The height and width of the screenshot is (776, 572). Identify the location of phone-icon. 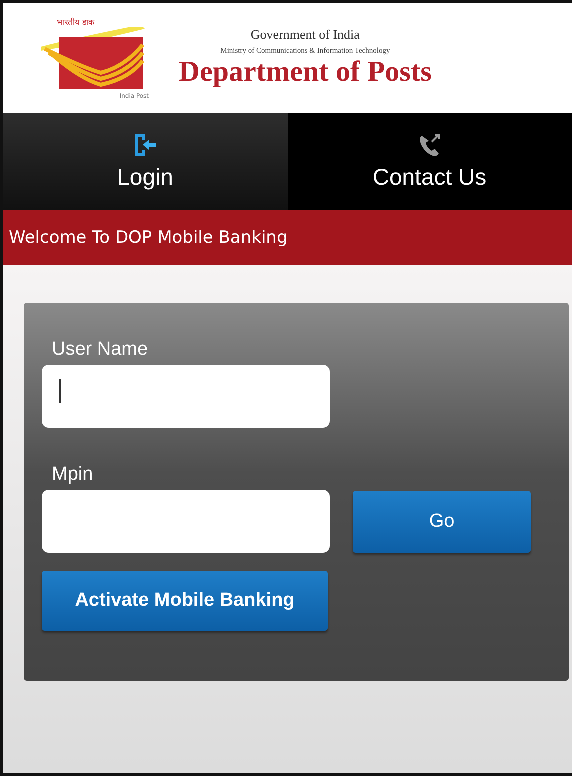
(430, 145).